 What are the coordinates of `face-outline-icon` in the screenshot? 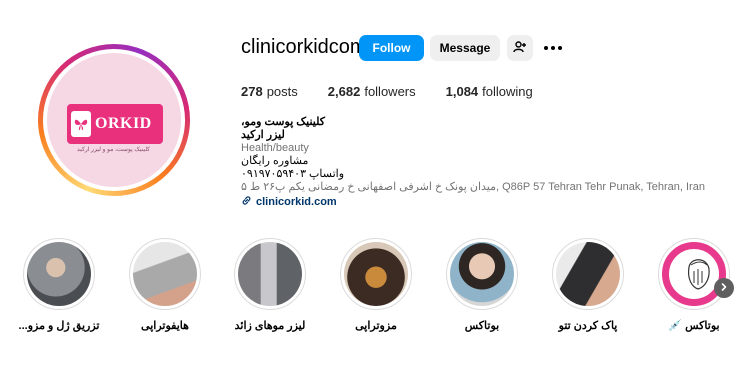 It's located at (698, 274).